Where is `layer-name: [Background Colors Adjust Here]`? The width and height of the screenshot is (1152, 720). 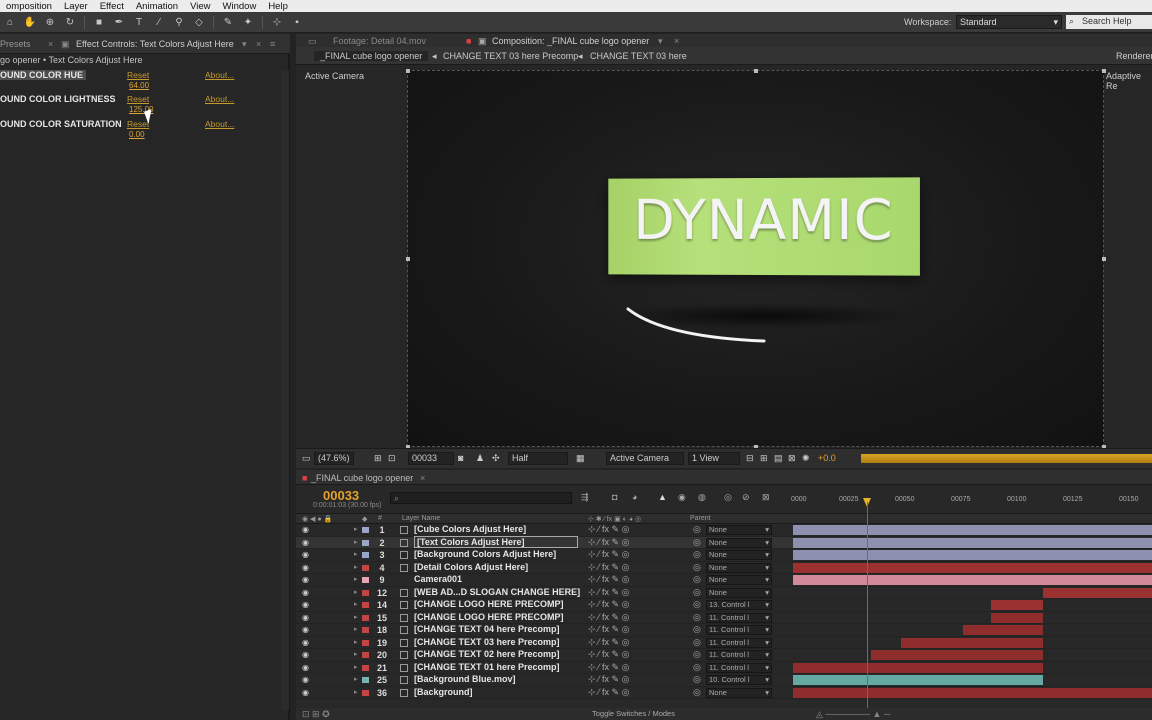
layer-name: [Background Colors Adjust Here] is located at coordinates (485, 554).